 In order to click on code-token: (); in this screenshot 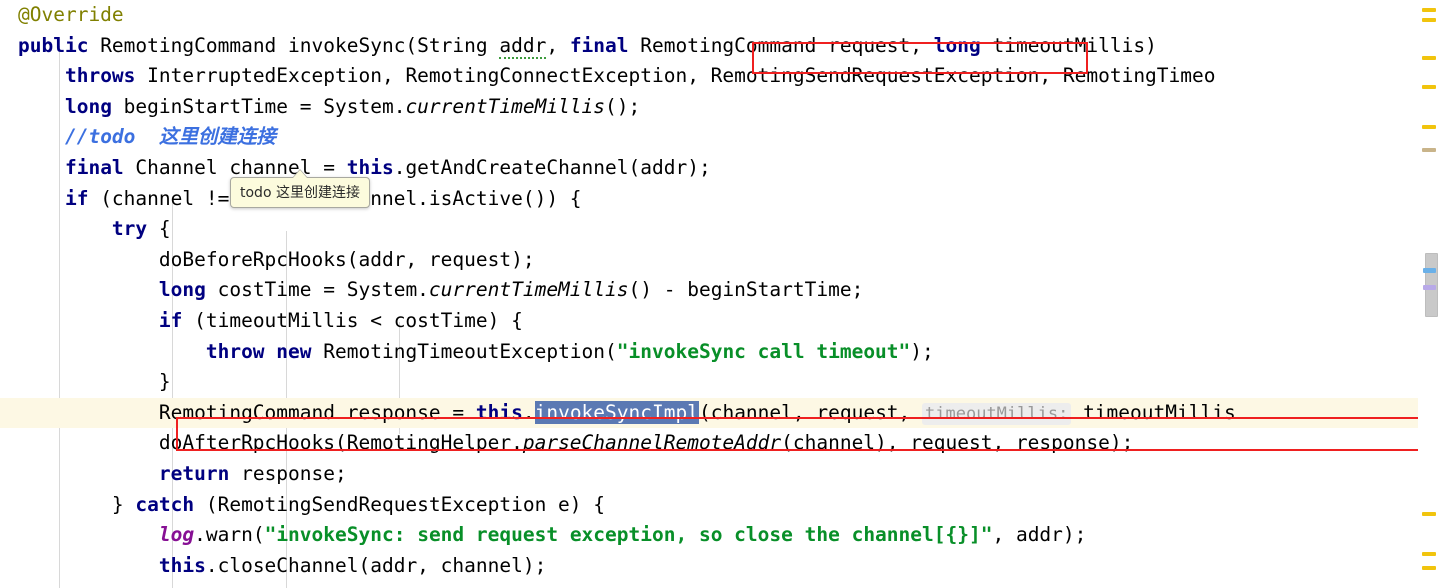, I will do `click(623, 106)`.